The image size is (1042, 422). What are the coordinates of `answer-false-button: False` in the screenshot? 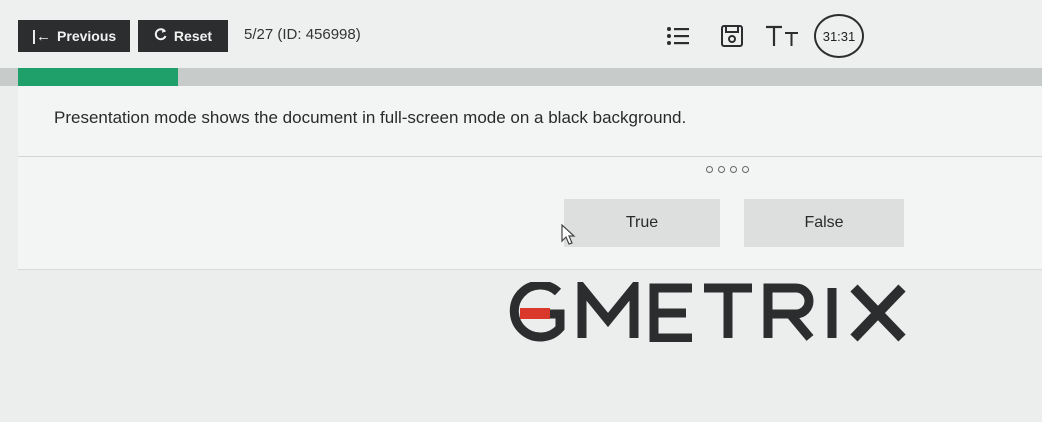 It's located at (824, 223).